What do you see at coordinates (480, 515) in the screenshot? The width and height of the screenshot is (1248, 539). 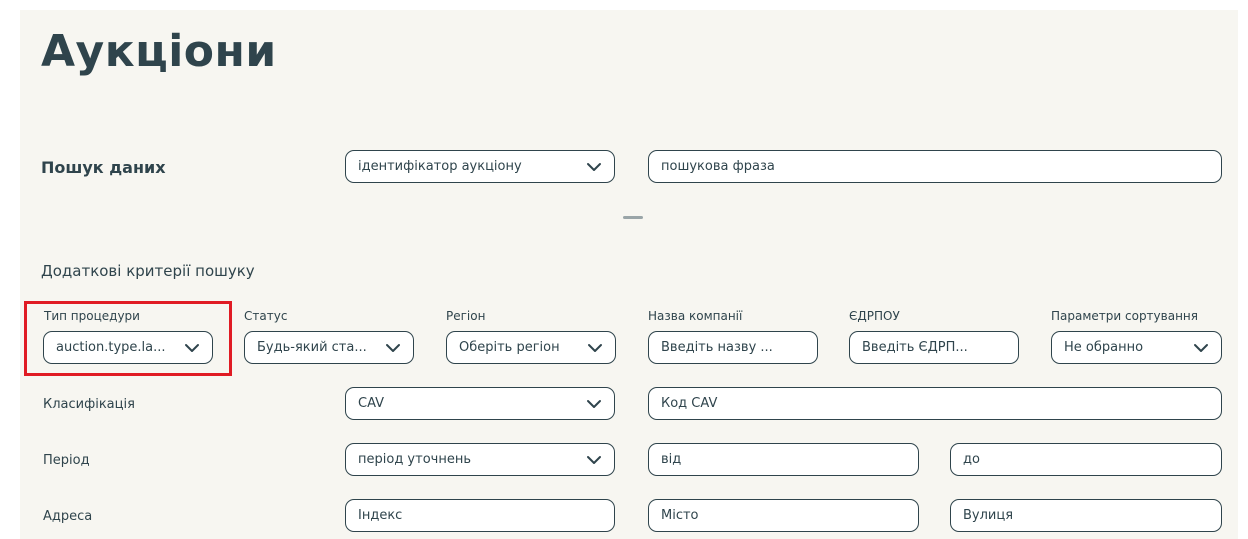 I see `postal-index-input: Індекс` at bounding box center [480, 515].